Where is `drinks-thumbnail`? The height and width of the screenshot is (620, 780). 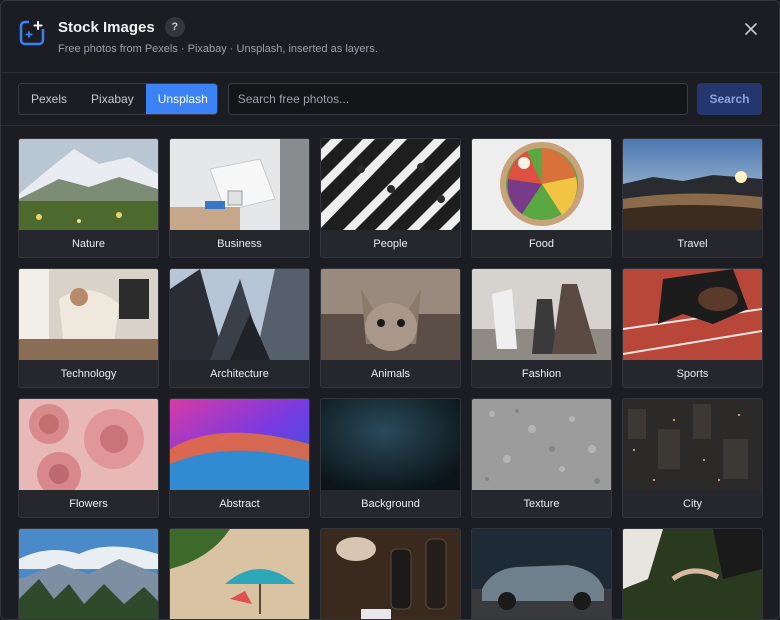 drinks-thumbnail is located at coordinates (390, 574).